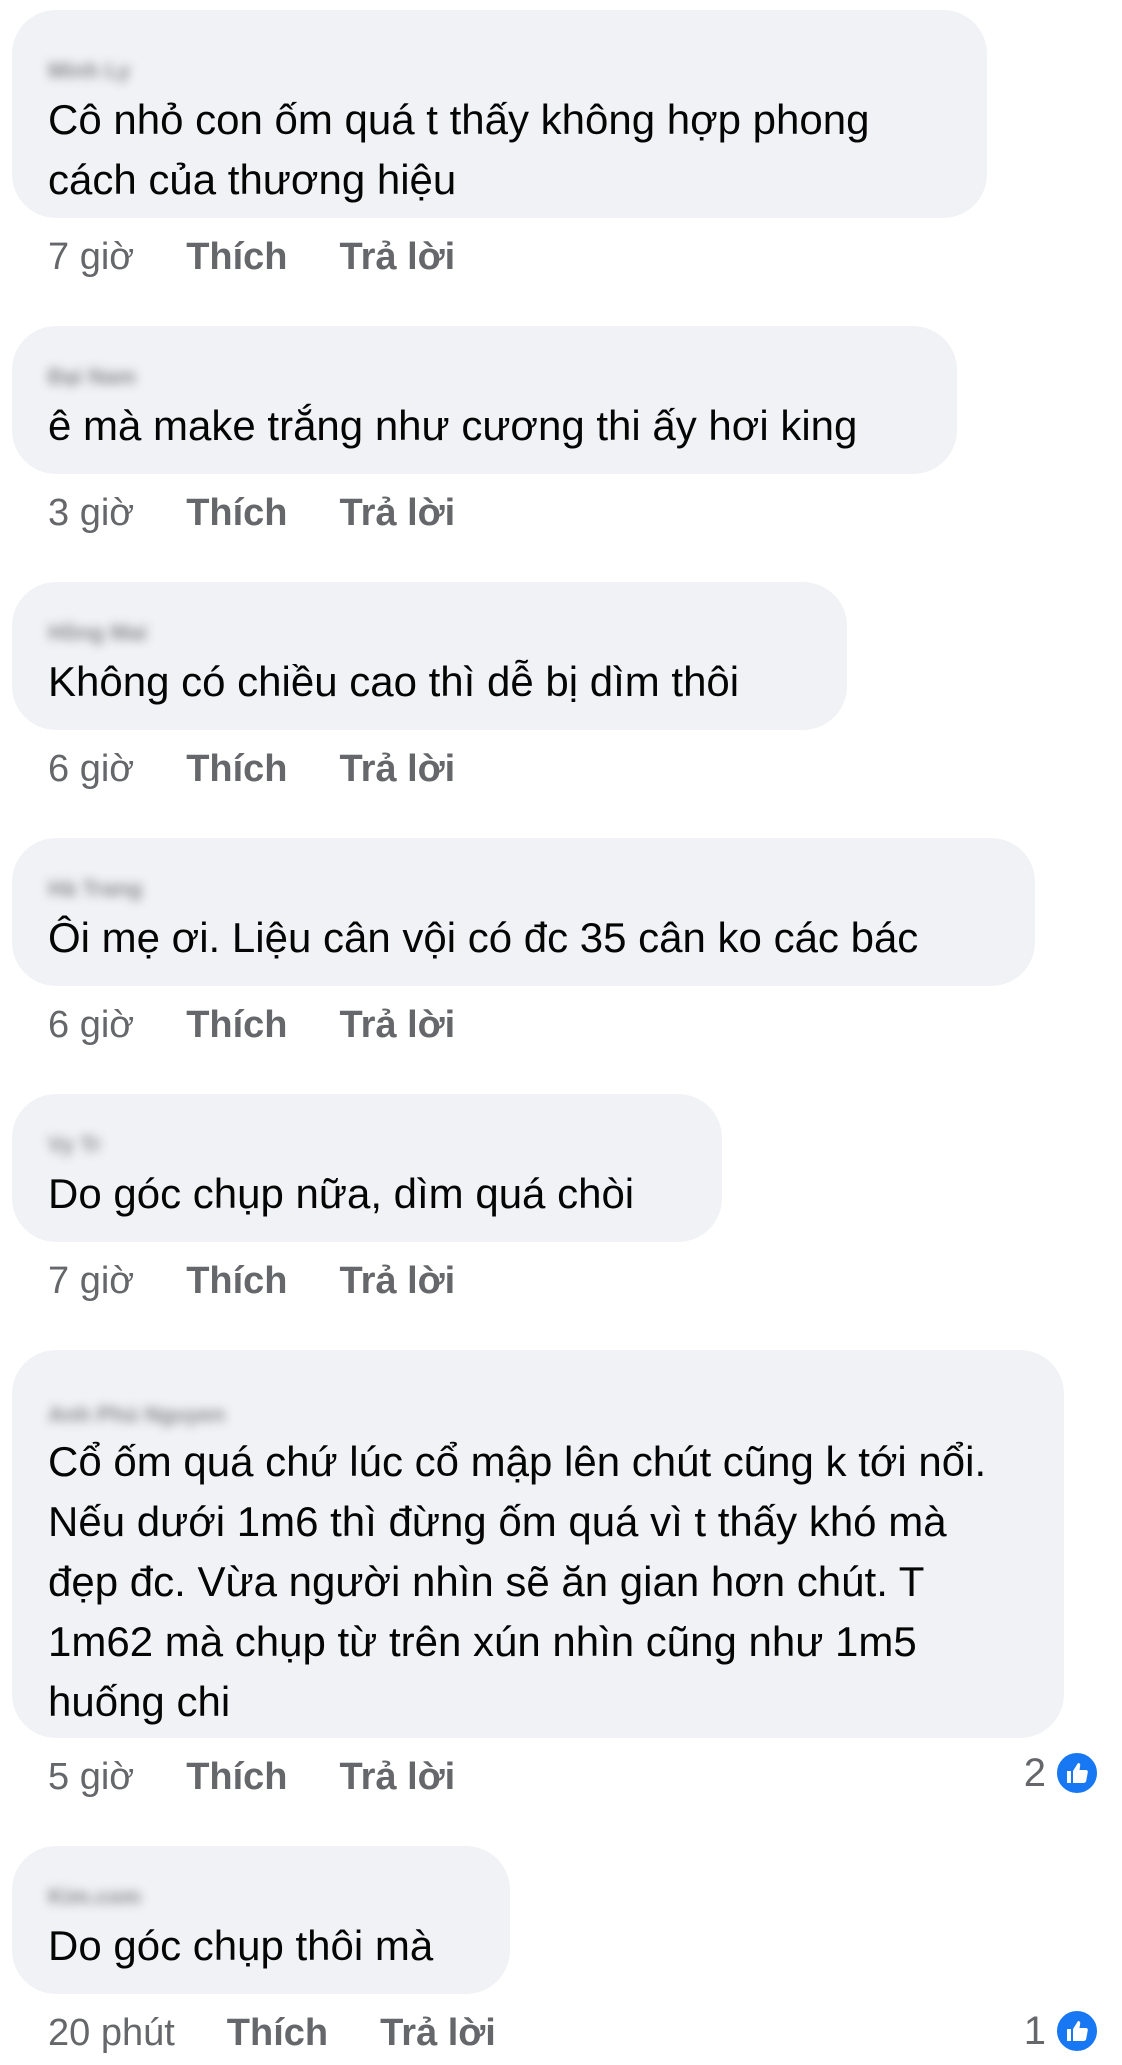 This screenshot has width=1122, height=2065. I want to click on reaction-summary: 2, so click(1062, 1773).